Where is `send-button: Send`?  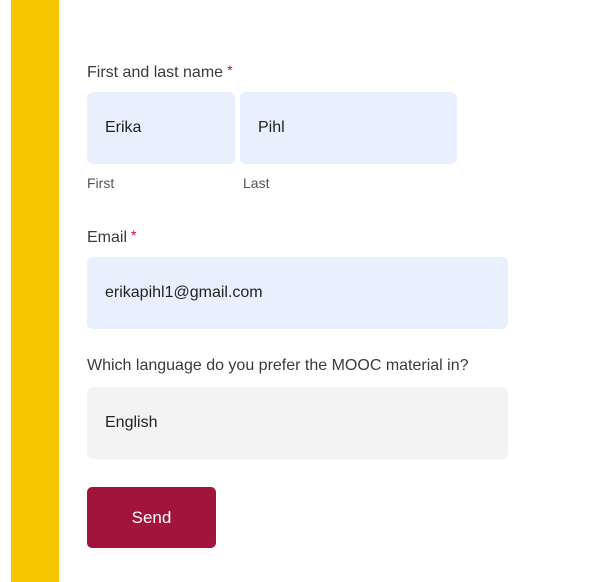
send-button: Send is located at coordinates (151, 517).